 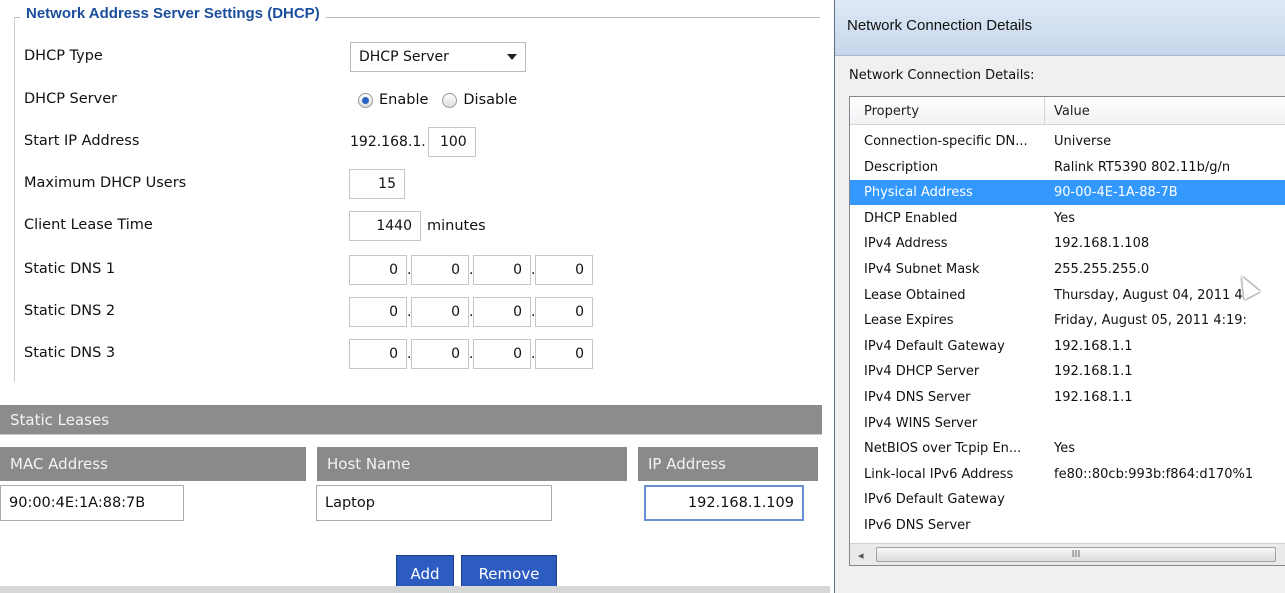 I want to click on lease-time-input: 1440, so click(x=385, y=226).